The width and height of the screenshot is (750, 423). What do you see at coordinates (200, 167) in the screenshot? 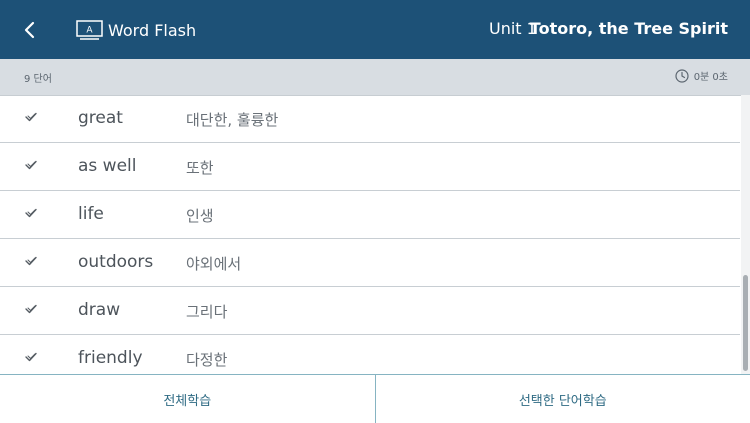
I see `word-korean: 또한` at bounding box center [200, 167].